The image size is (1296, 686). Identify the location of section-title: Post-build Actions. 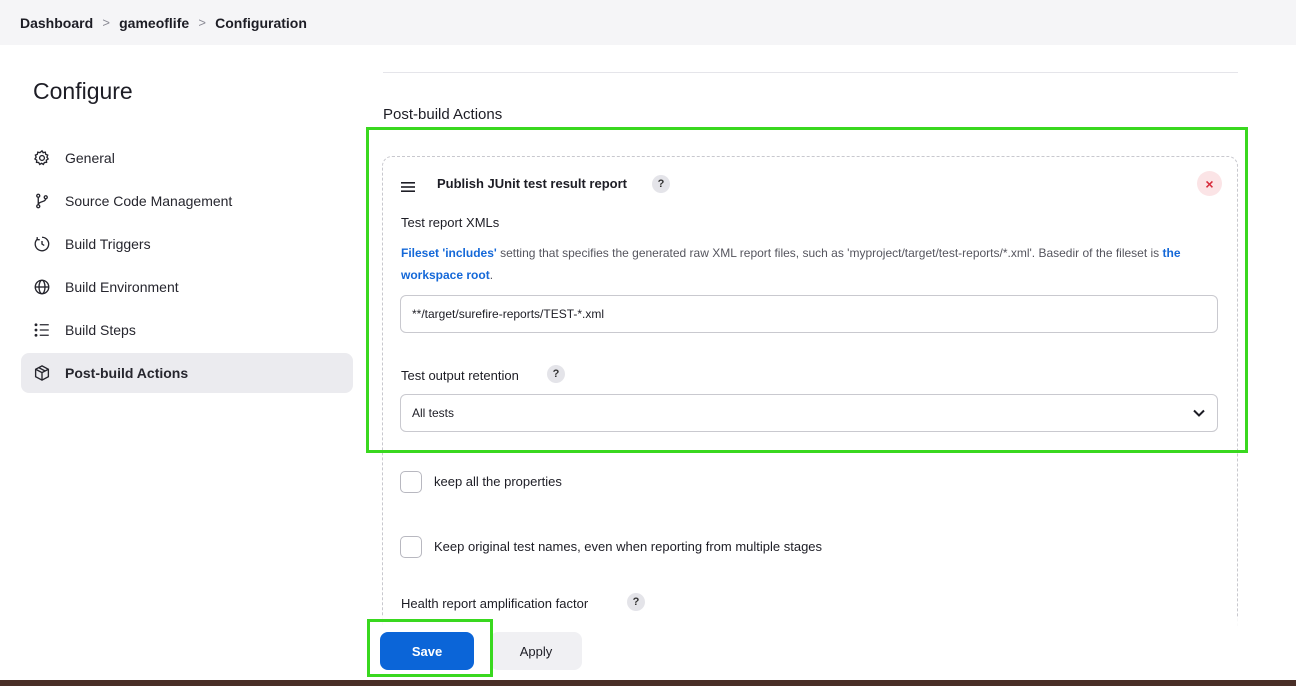
(443, 114).